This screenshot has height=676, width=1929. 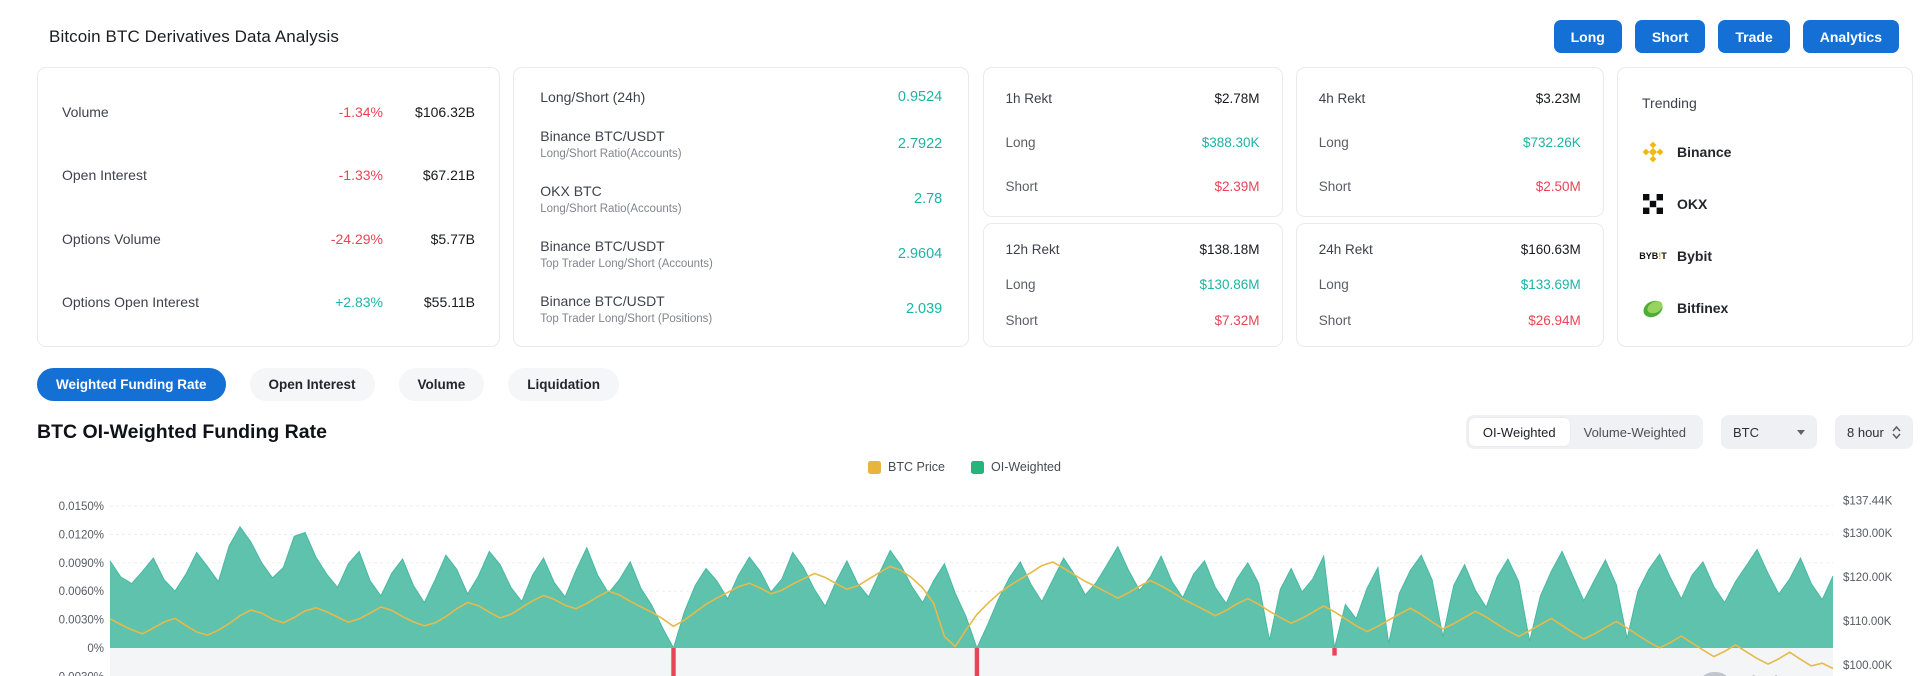 What do you see at coordinates (81, 535) in the screenshot?
I see `left-axis-tick: 0.0120%` at bounding box center [81, 535].